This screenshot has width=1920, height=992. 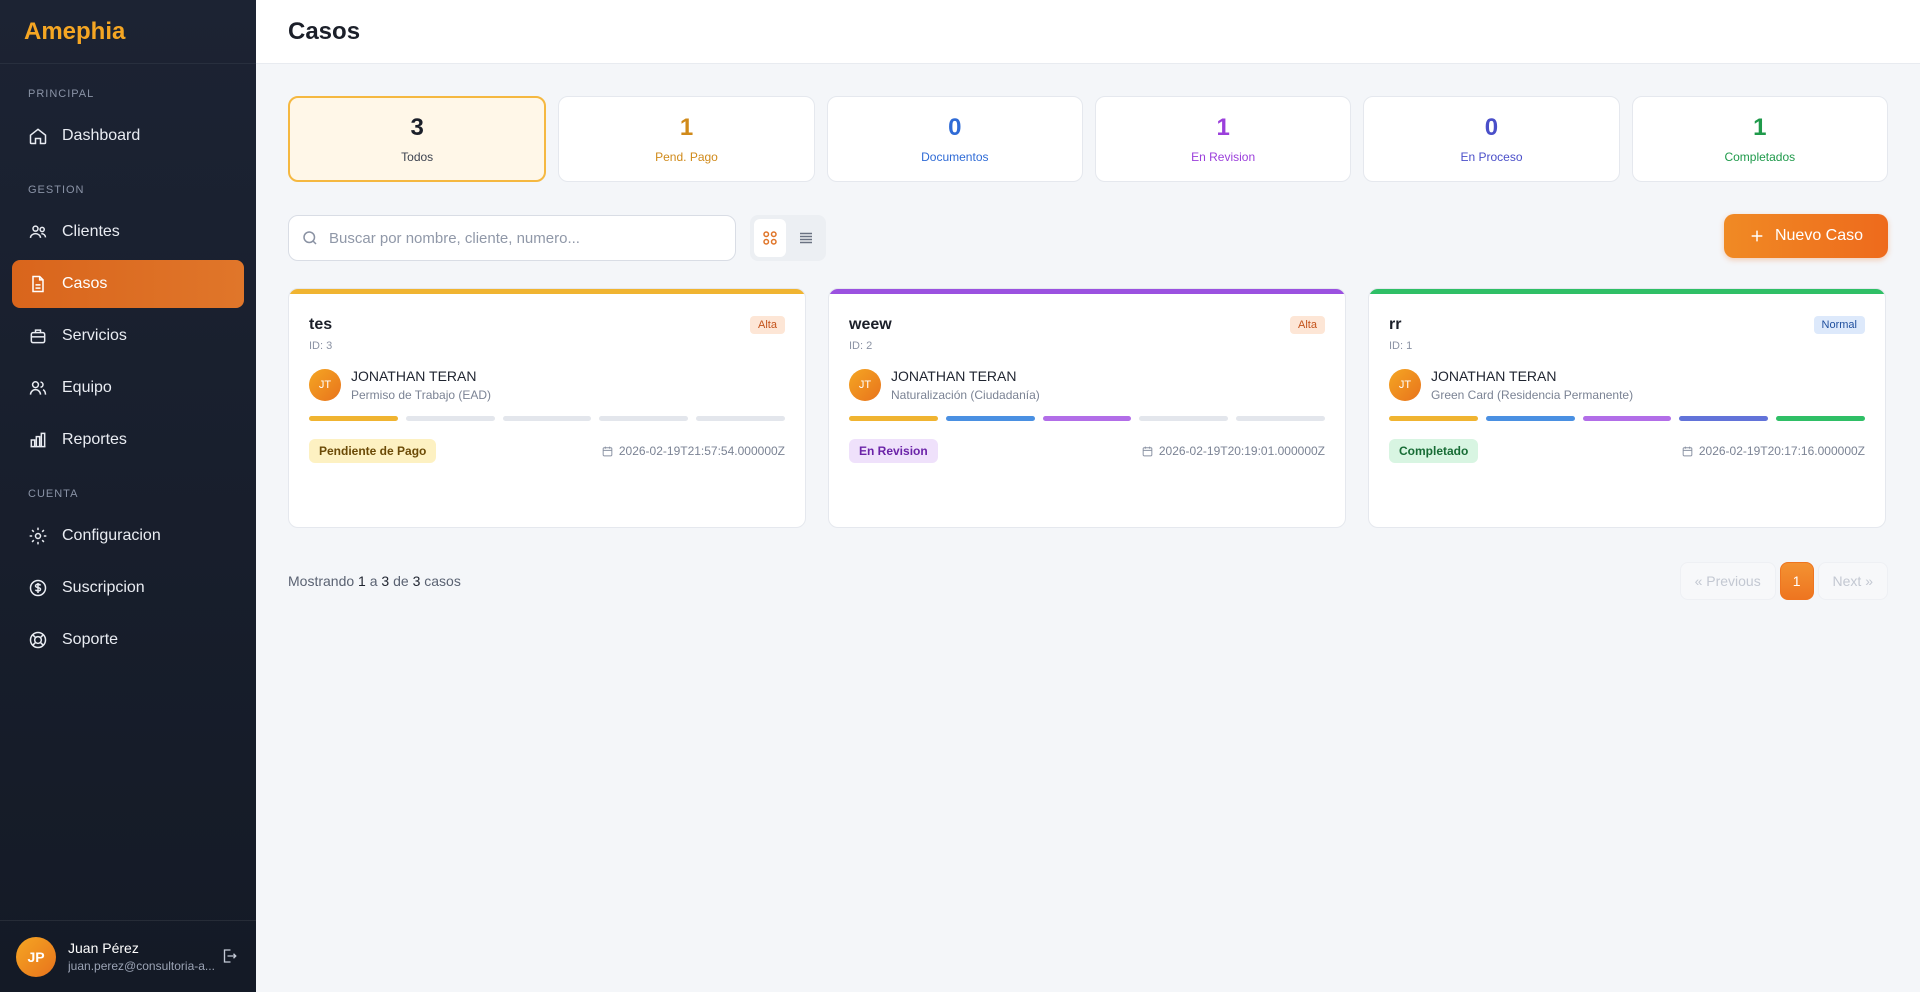 I want to click on home-icon, so click(x=38, y=136).